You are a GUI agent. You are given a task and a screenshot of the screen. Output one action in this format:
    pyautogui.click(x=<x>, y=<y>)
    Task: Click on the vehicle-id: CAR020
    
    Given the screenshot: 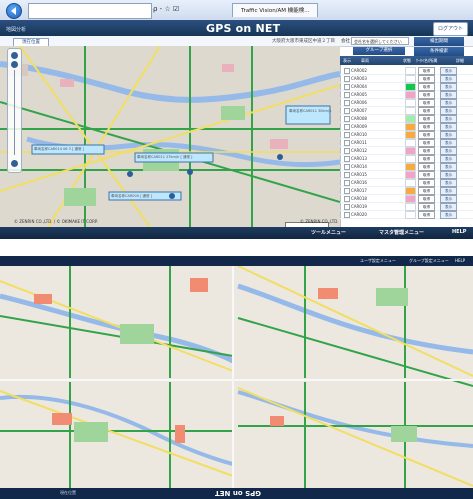 What is the action you would take?
    pyautogui.click(x=359, y=214)
    